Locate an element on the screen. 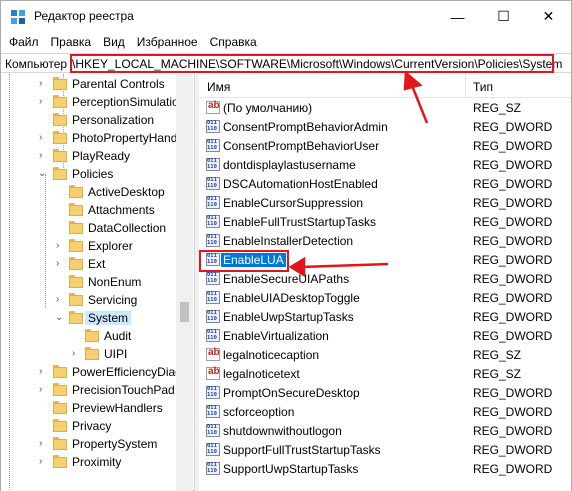  value-row: EnableUwpStartupTasks REG_DWORD is located at coordinates (385, 316).